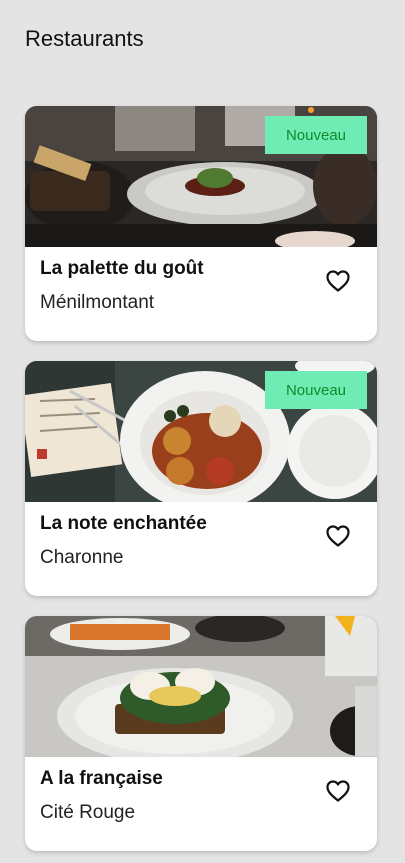 This screenshot has height=863, width=405. Describe the element at coordinates (82, 557) in the screenshot. I see `restaurant-area: Charonne` at that location.